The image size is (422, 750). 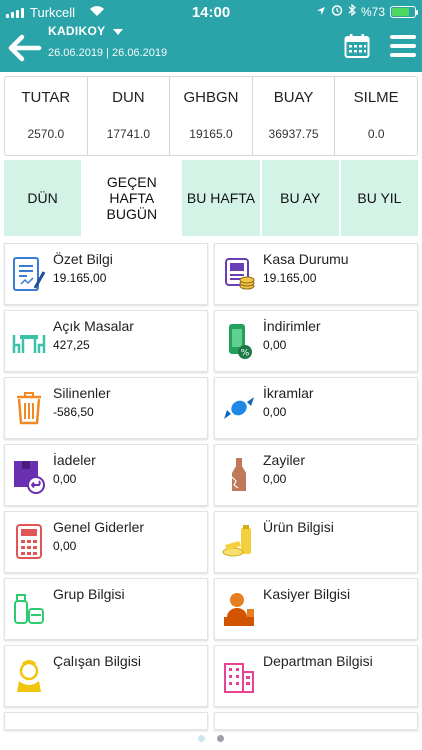 I want to click on card-acik-masalar: Açık Masalar 427,25, so click(x=106, y=341).